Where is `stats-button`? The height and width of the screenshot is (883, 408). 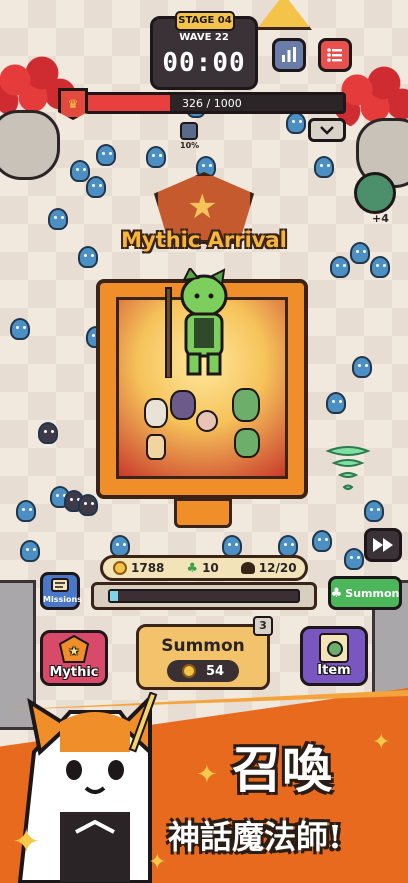 stats-button is located at coordinates (289, 55).